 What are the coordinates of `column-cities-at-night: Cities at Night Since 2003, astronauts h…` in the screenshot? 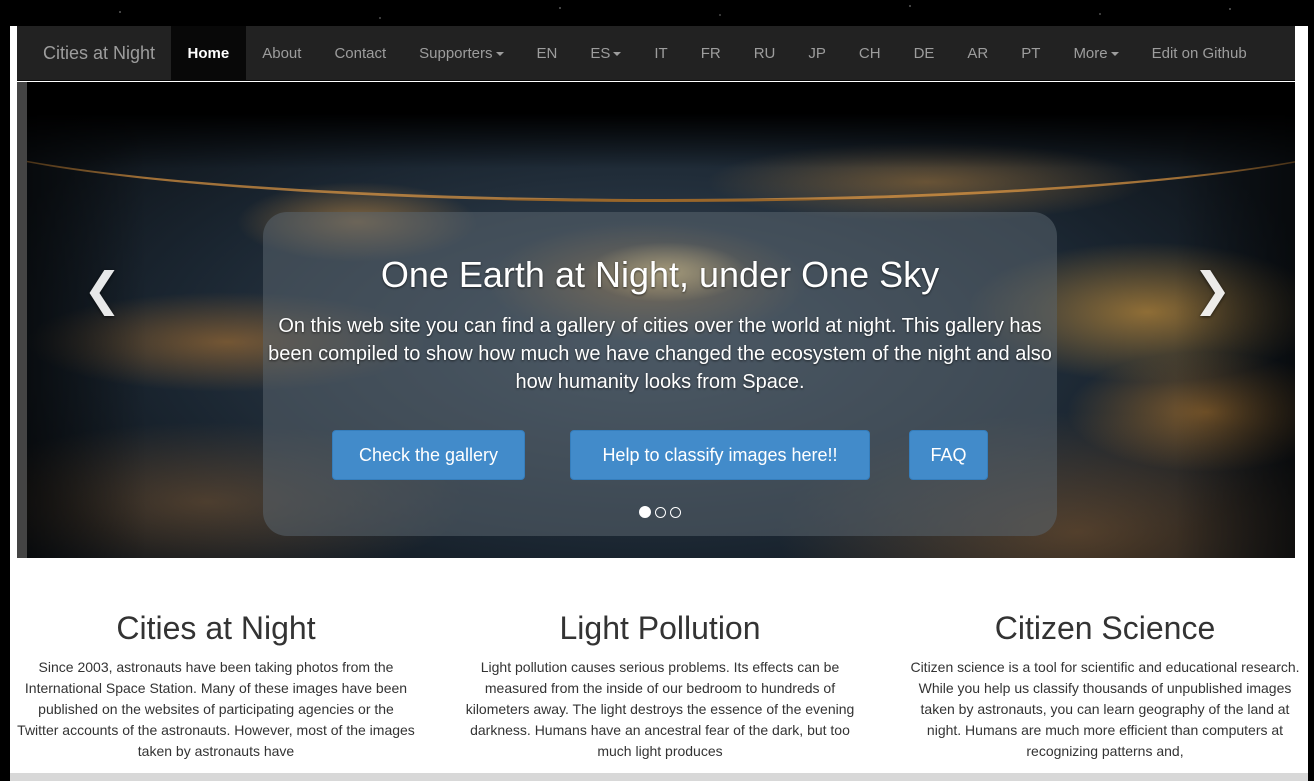 It's located at (216, 686).